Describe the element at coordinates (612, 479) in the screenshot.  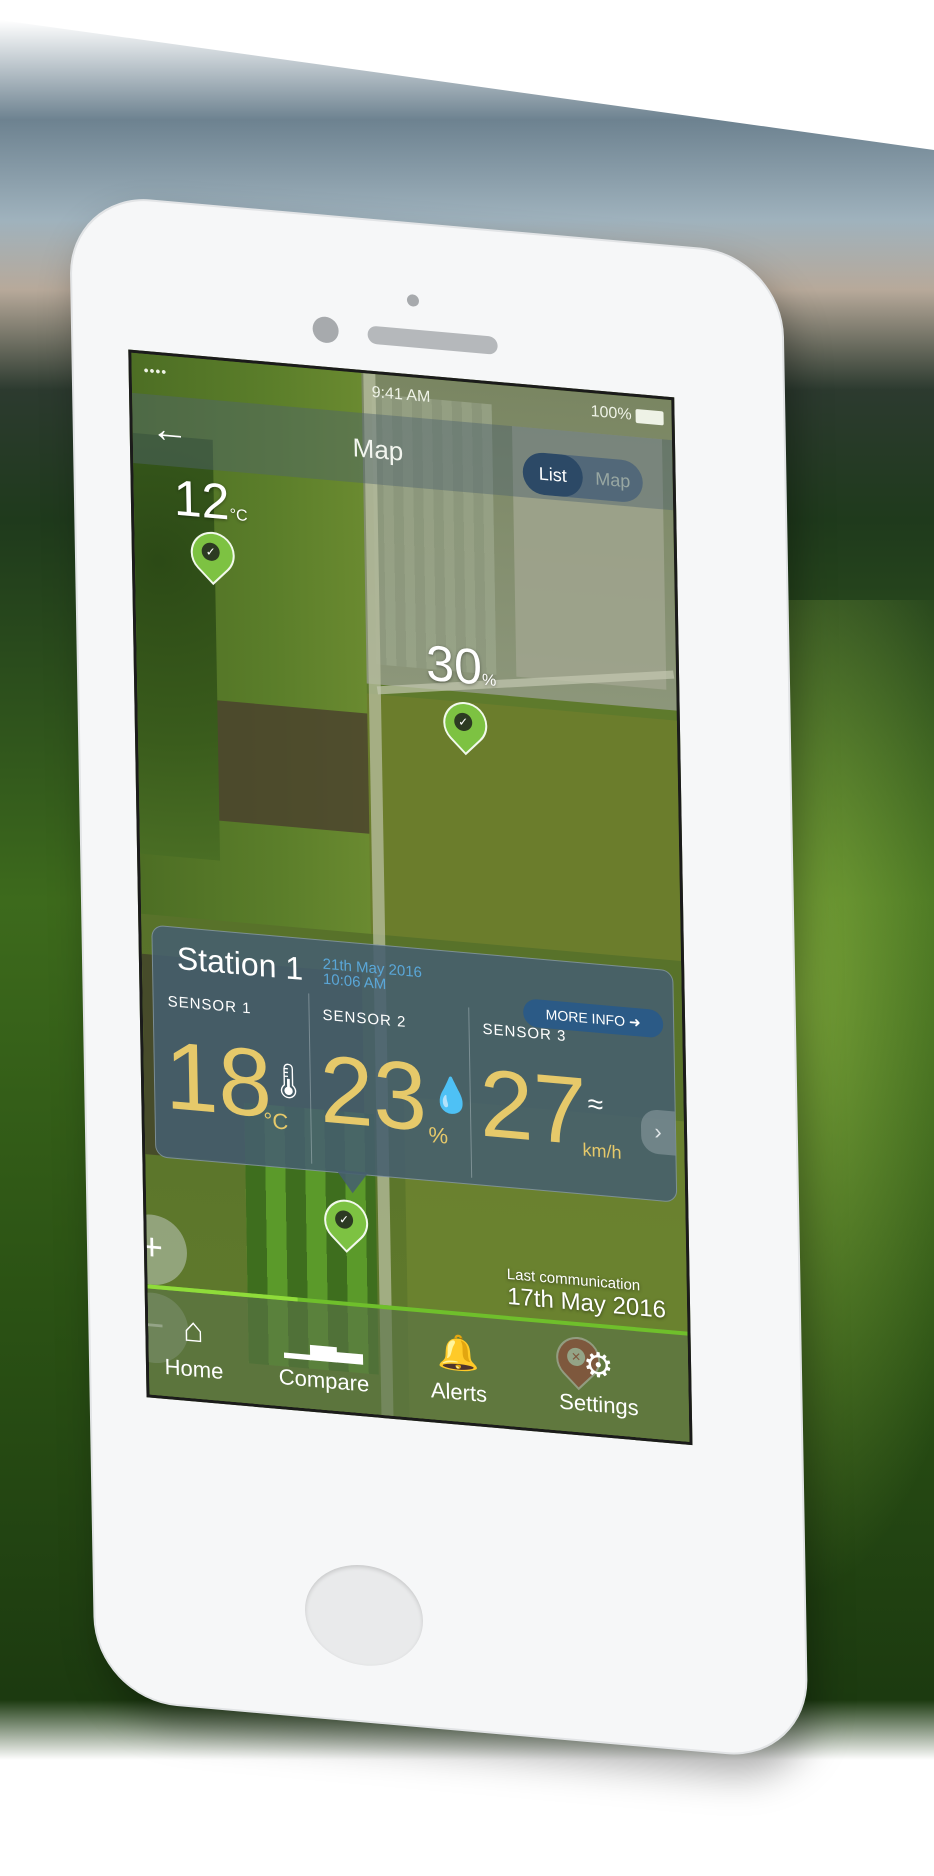
I see `segment-map: Map` at that location.